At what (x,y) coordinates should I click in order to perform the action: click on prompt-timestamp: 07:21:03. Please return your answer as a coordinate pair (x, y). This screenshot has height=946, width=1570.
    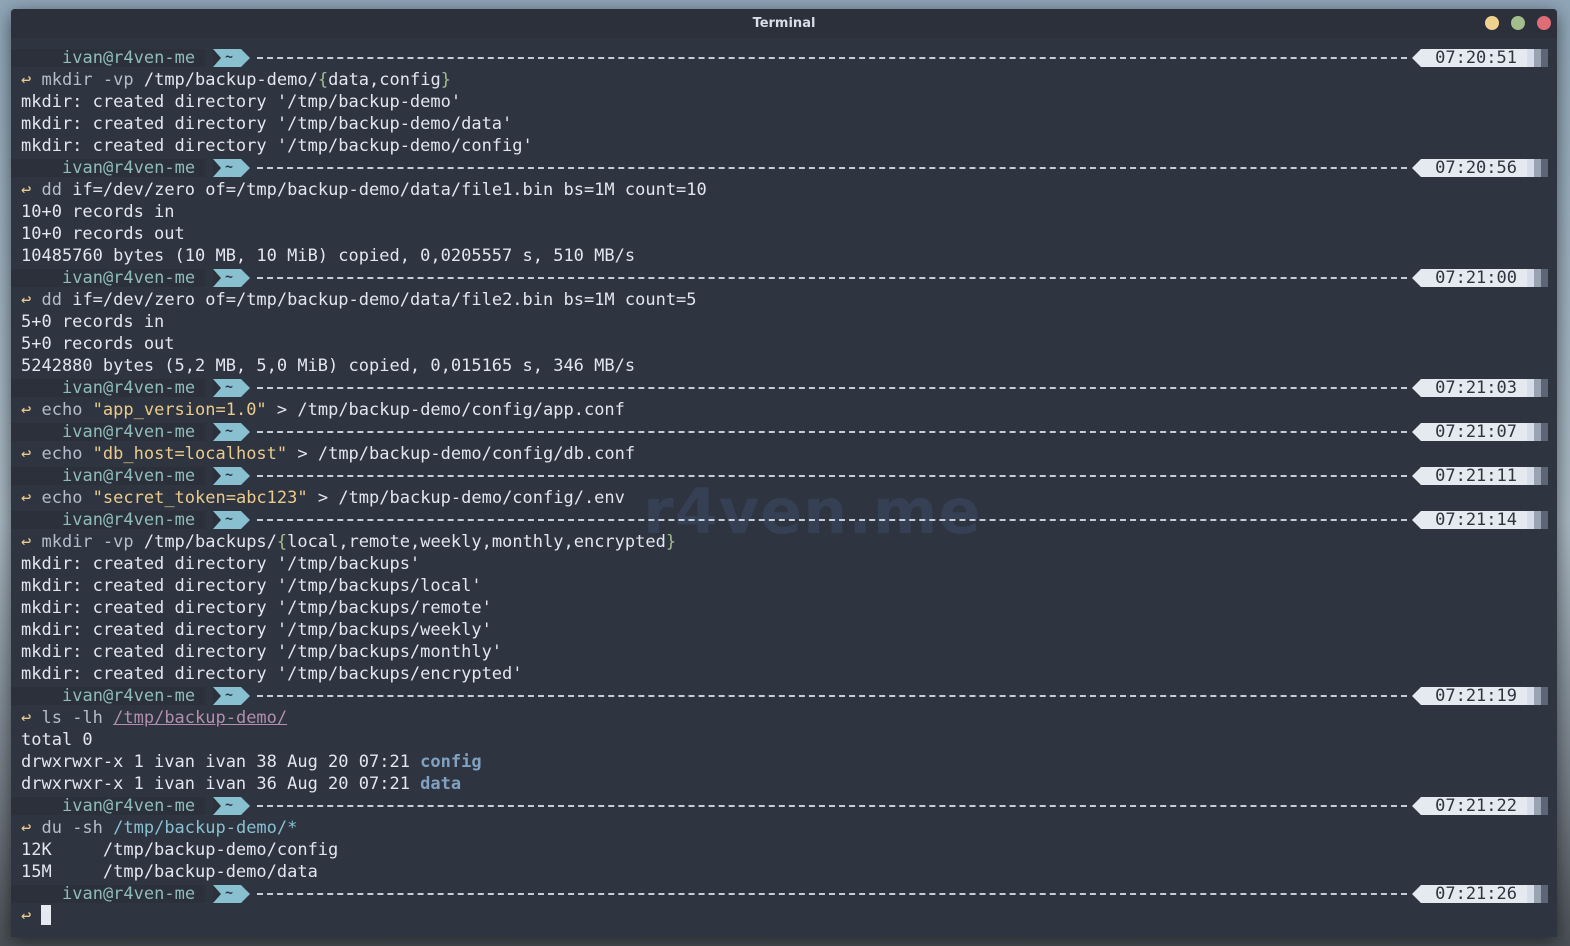
    Looking at the image, I should click on (1469, 388).